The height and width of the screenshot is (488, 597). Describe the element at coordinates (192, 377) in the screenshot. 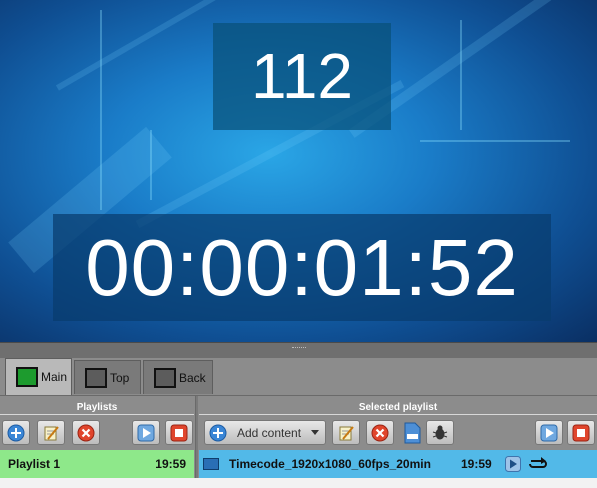

I see `tab-label: Back` at that location.